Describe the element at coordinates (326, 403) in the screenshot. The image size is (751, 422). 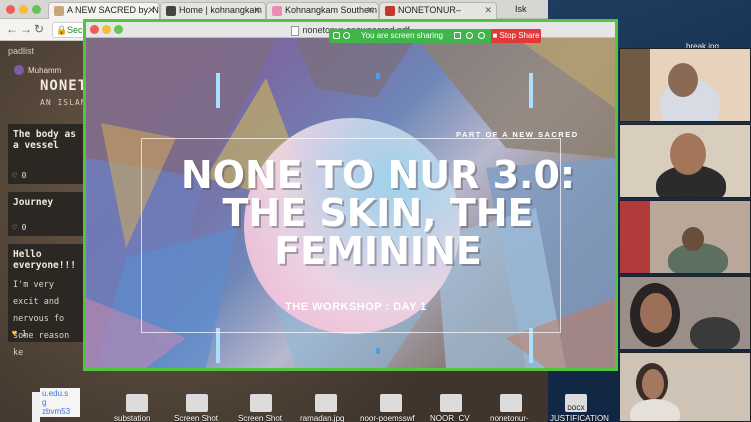
I see `image-file-icon` at that location.